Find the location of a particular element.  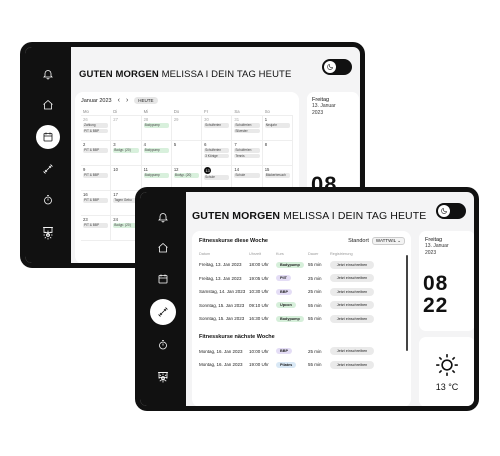

calendar-event: Bäckerbesuch is located at coordinates (277, 175).